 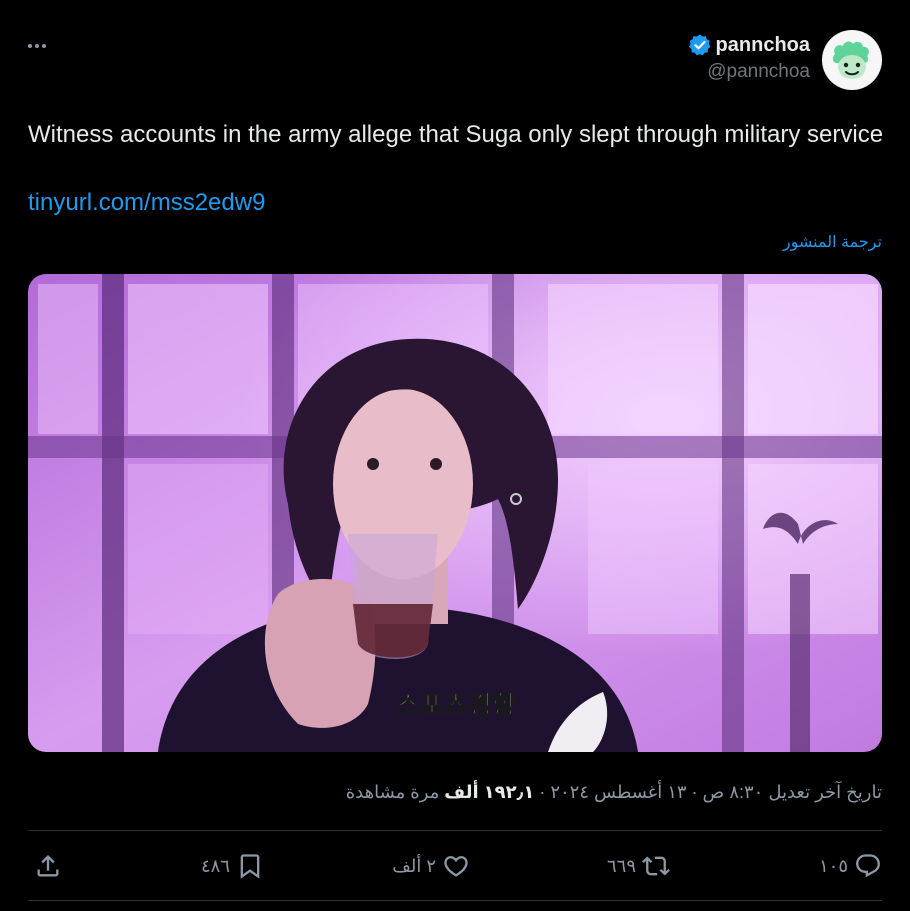 I want to click on name-row: pannchoa, so click(x=749, y=45).